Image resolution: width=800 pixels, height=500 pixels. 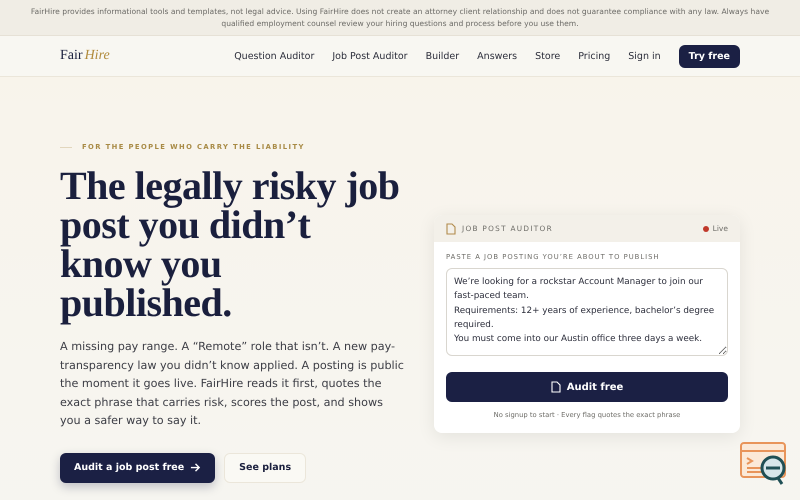 I want to click on nav-link: Pricing, so click(x=594, y=56).